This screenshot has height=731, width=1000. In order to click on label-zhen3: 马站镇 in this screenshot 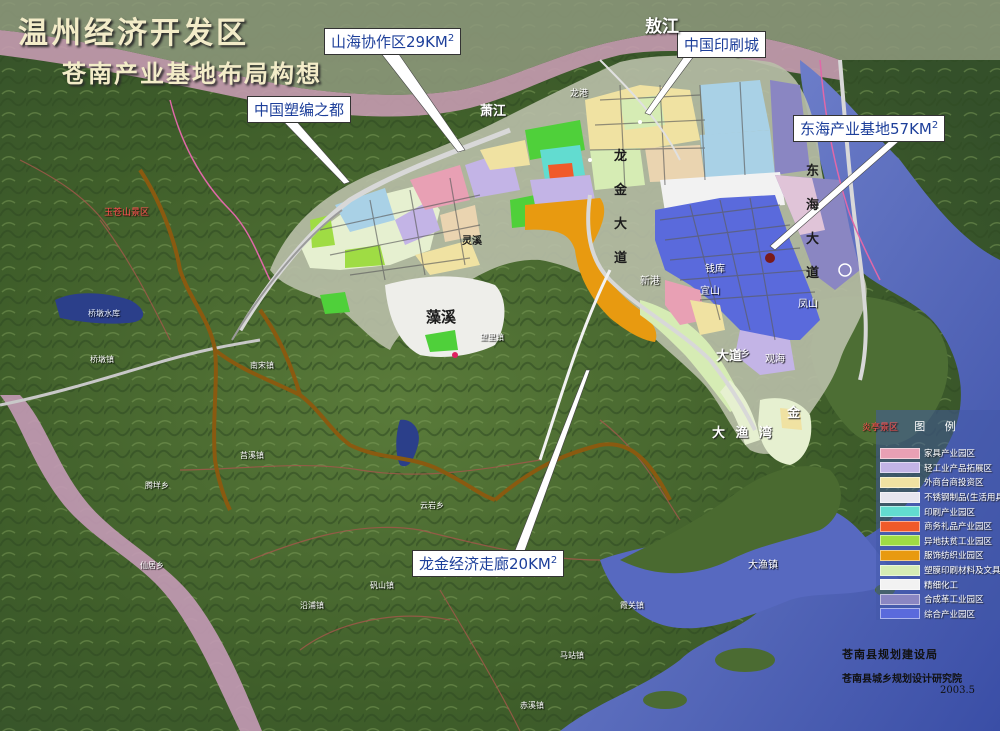, I will do `click(572, 655)`.